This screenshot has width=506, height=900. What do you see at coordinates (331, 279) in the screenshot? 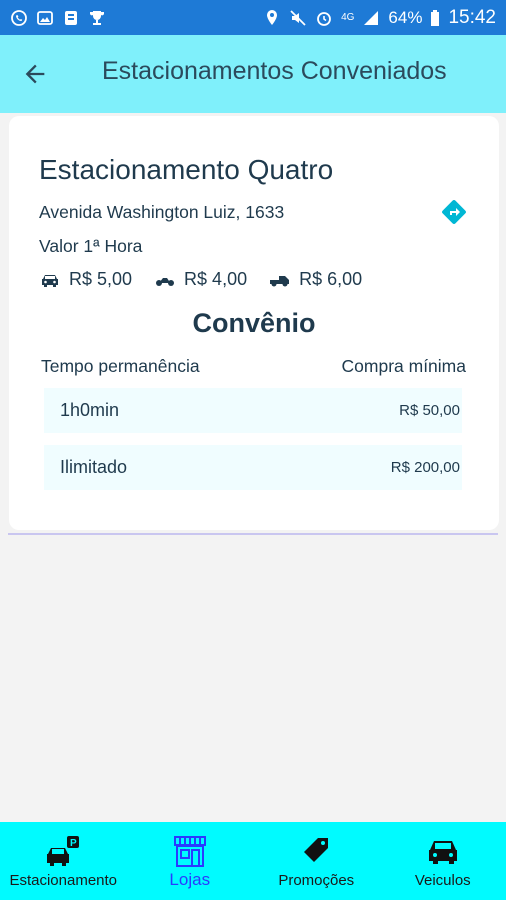
I see `price-pickup-value: R$ 6,00` at bounding box center [331, 279].